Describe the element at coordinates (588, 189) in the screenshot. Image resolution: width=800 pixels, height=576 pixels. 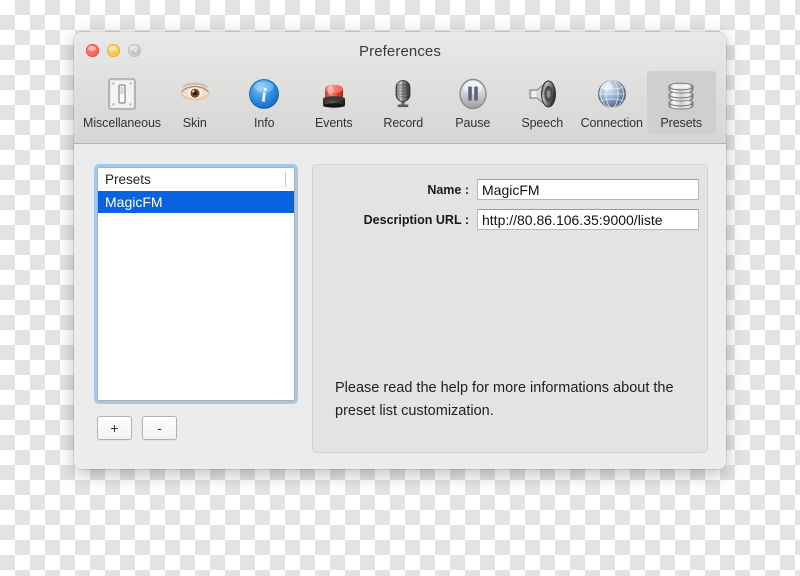
I see `name-input: MagicFM` at that location.